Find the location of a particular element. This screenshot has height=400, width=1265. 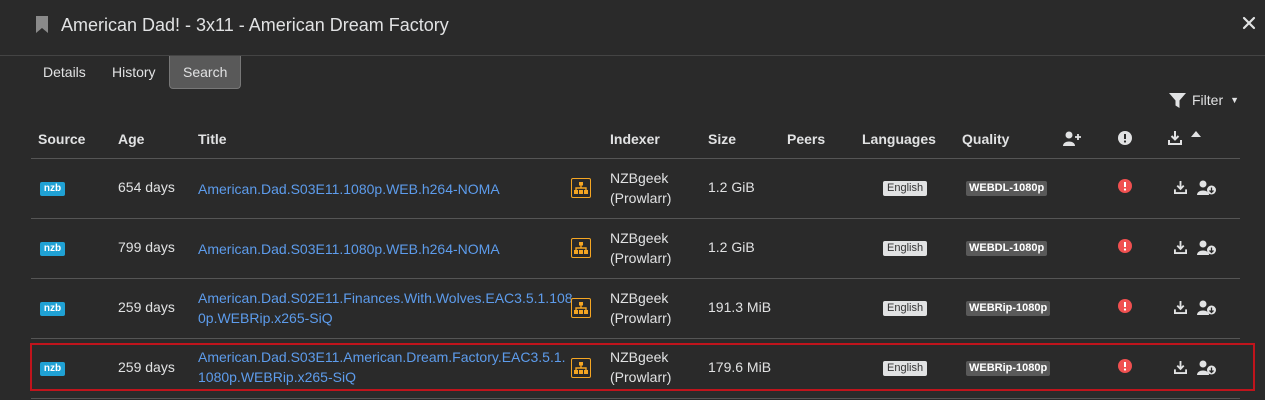

age-cell: 799 days is located at coordinates (146, 247).